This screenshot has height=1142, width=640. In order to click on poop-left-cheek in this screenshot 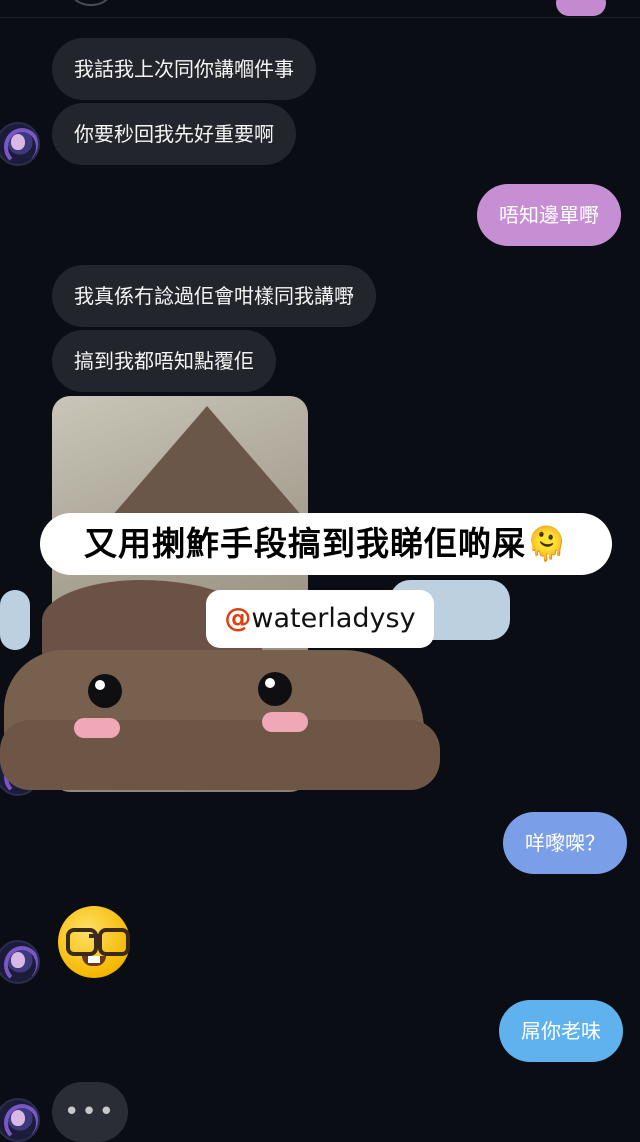, I will do `click(97, 728)`.